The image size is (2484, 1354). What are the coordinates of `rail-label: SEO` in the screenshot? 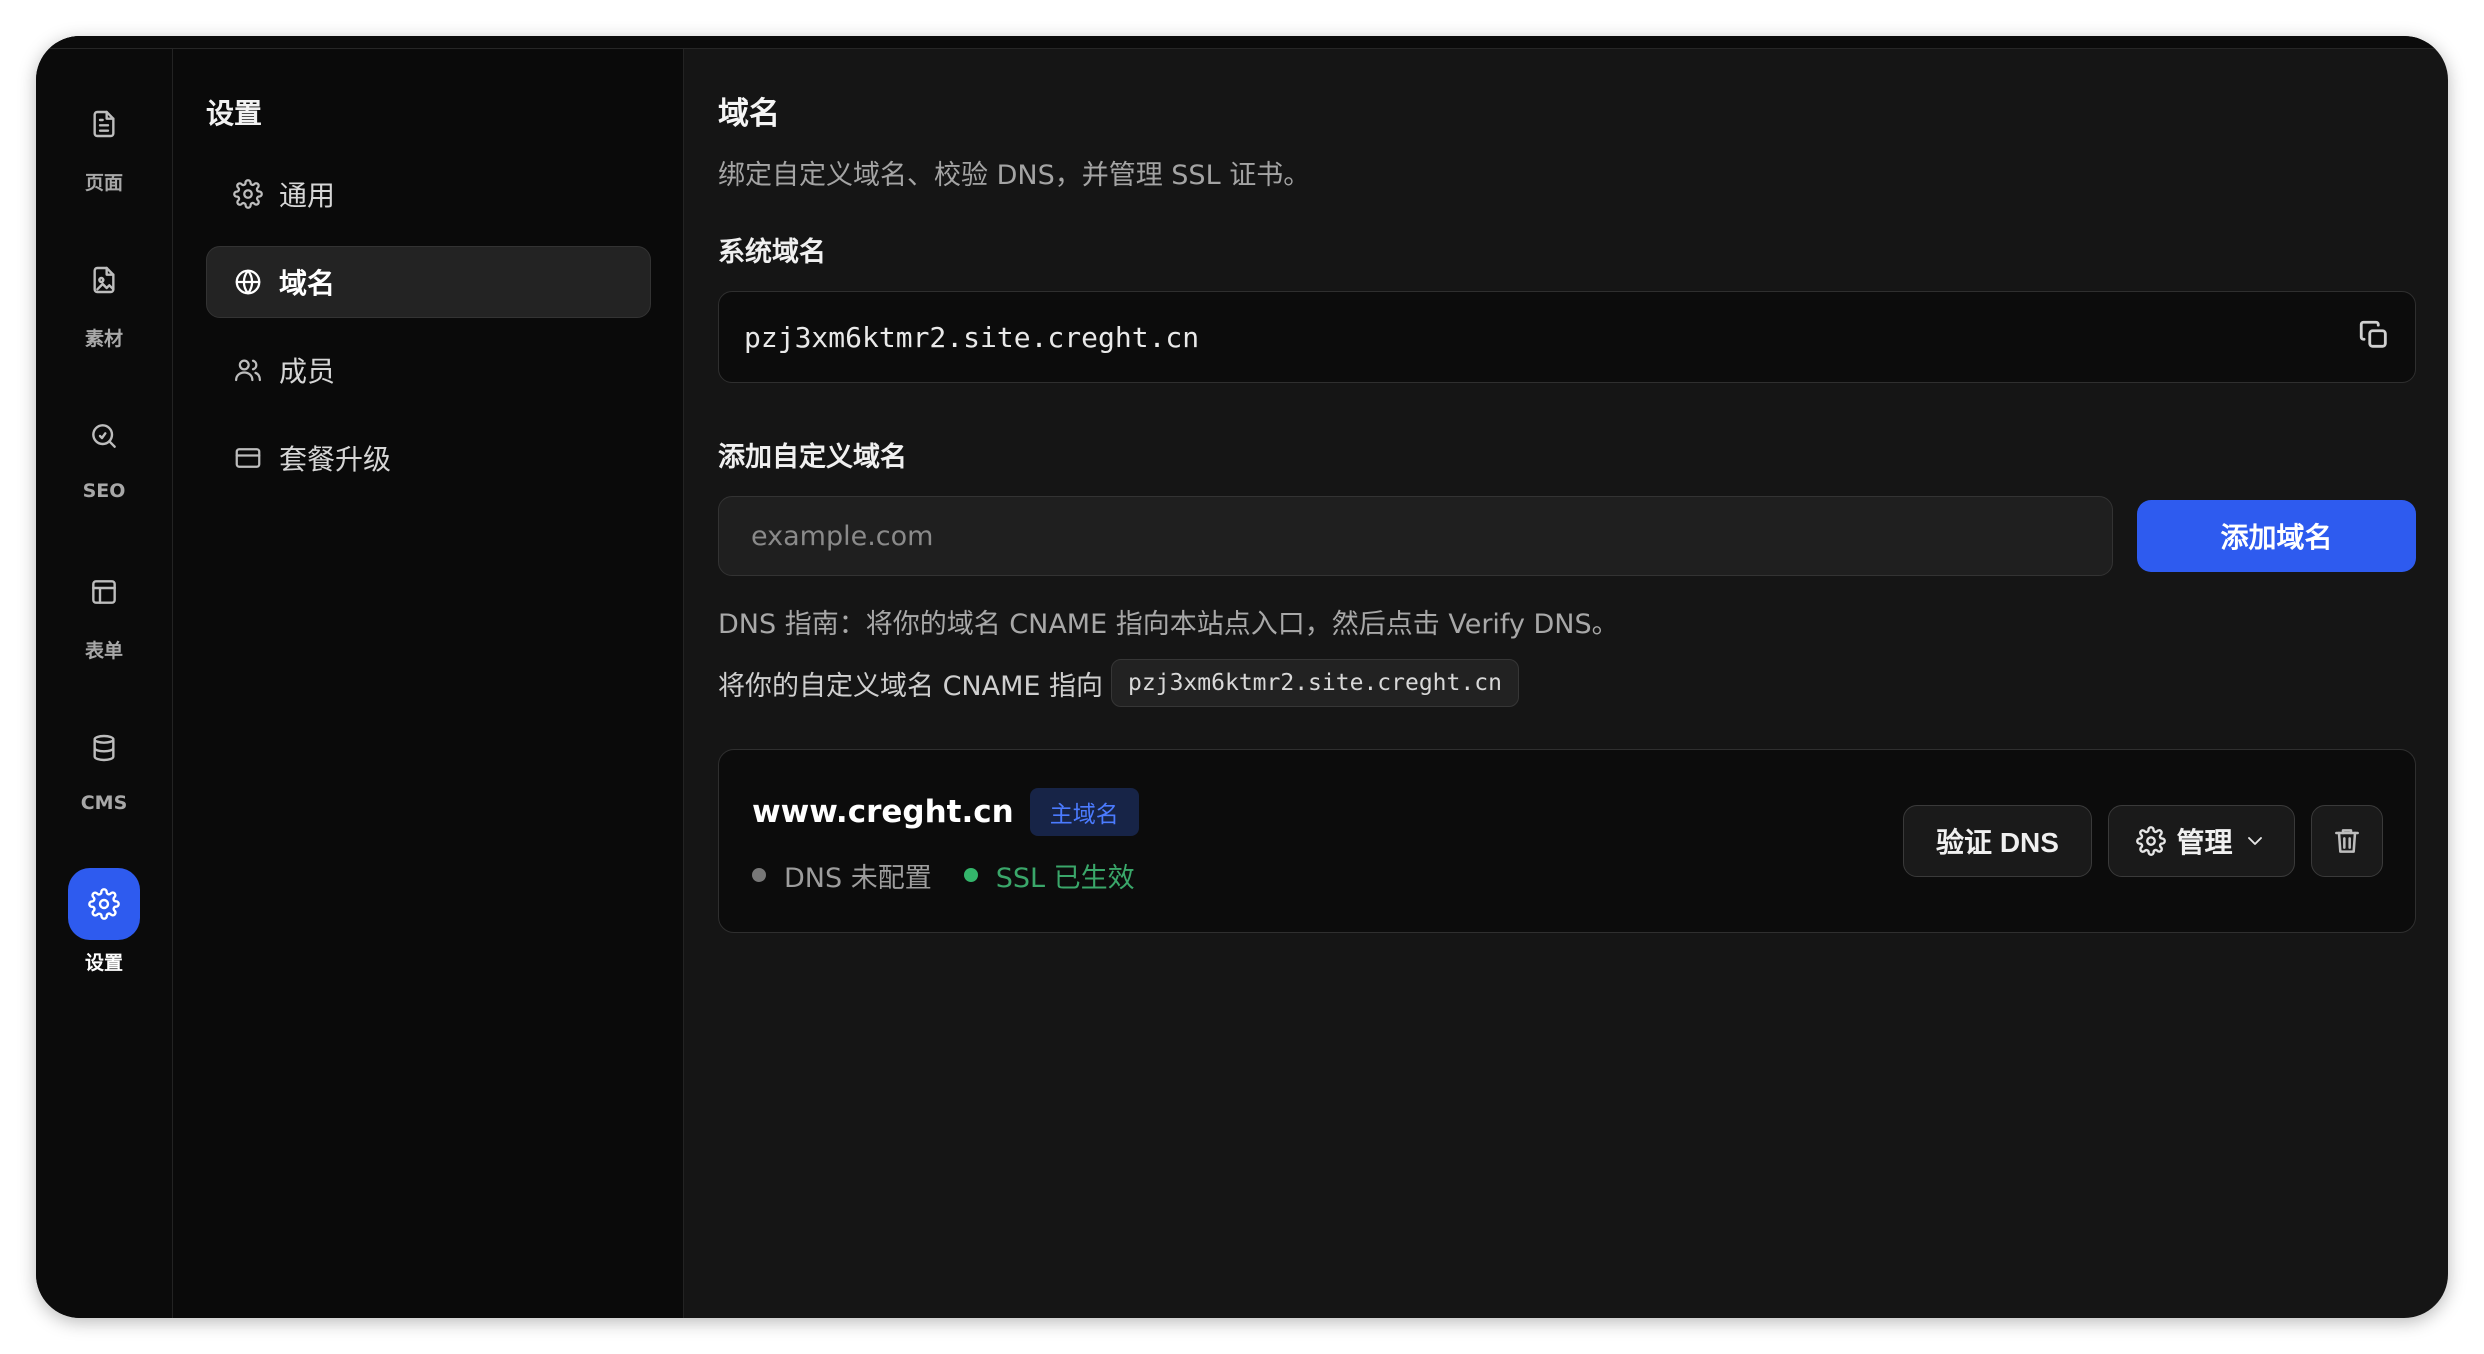 It's located at (104, 491).